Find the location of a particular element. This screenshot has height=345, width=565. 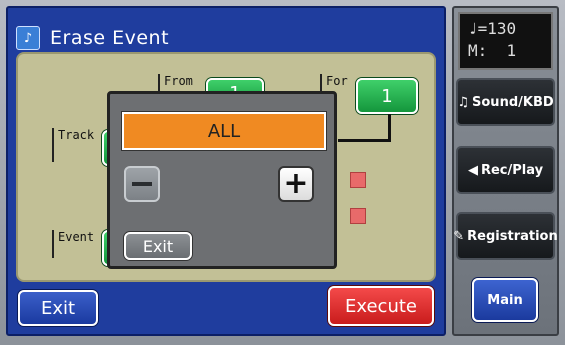

decrement-button is located at coordinates (142, 184).